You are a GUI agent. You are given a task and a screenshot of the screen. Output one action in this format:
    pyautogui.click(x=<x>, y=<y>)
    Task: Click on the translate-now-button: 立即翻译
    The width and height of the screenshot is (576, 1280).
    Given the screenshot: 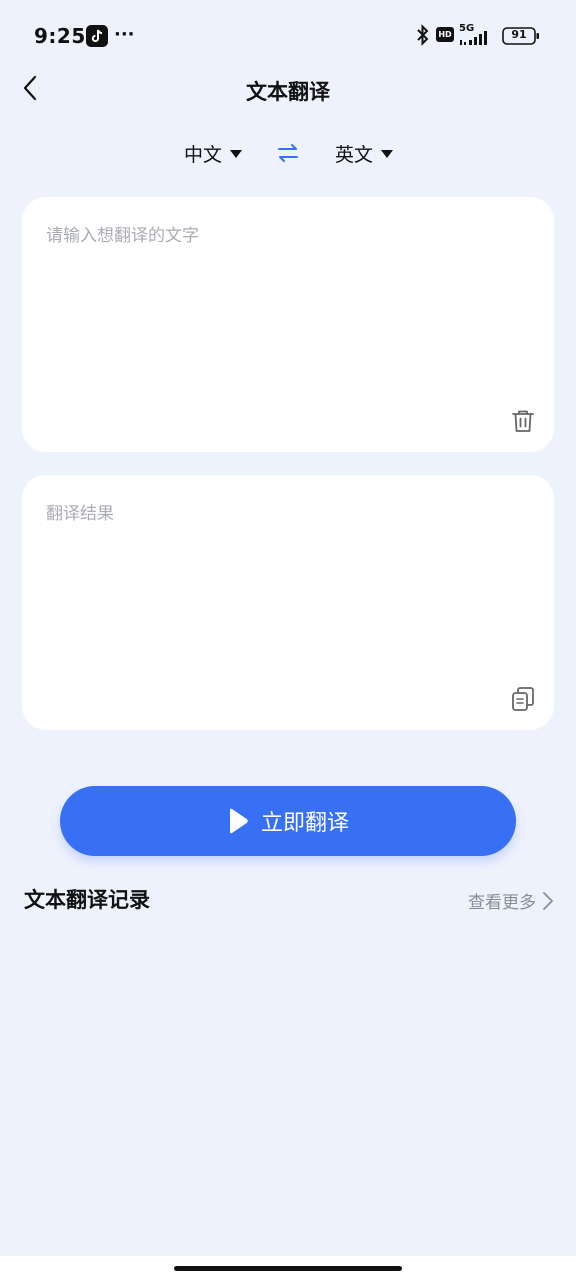 What is the action you would take?
    pyautogui.click(x=288, y=821)
    